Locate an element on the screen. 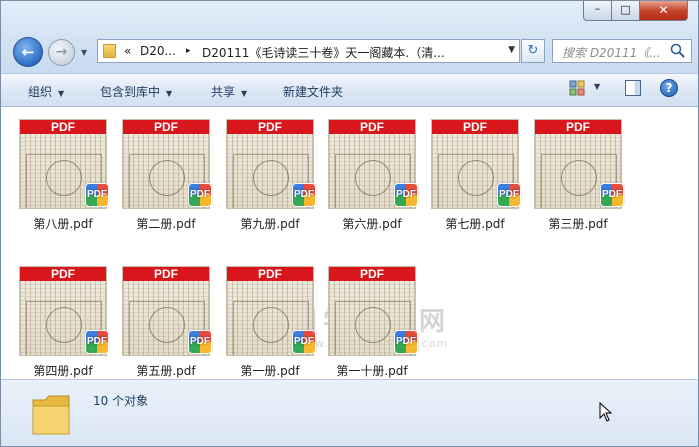 This screenshot has width=699, height=447. close-button: ✕ is located at coordinates (663, 11).